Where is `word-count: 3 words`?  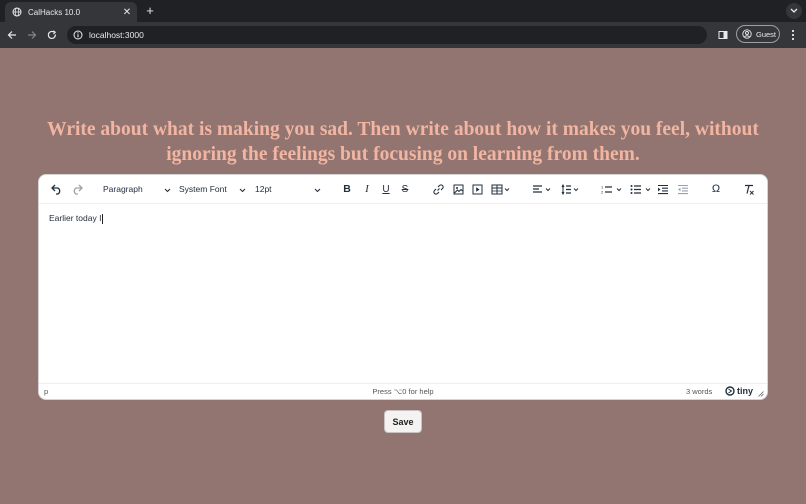 word-count: 3 words is located at coordinates (699, 391).